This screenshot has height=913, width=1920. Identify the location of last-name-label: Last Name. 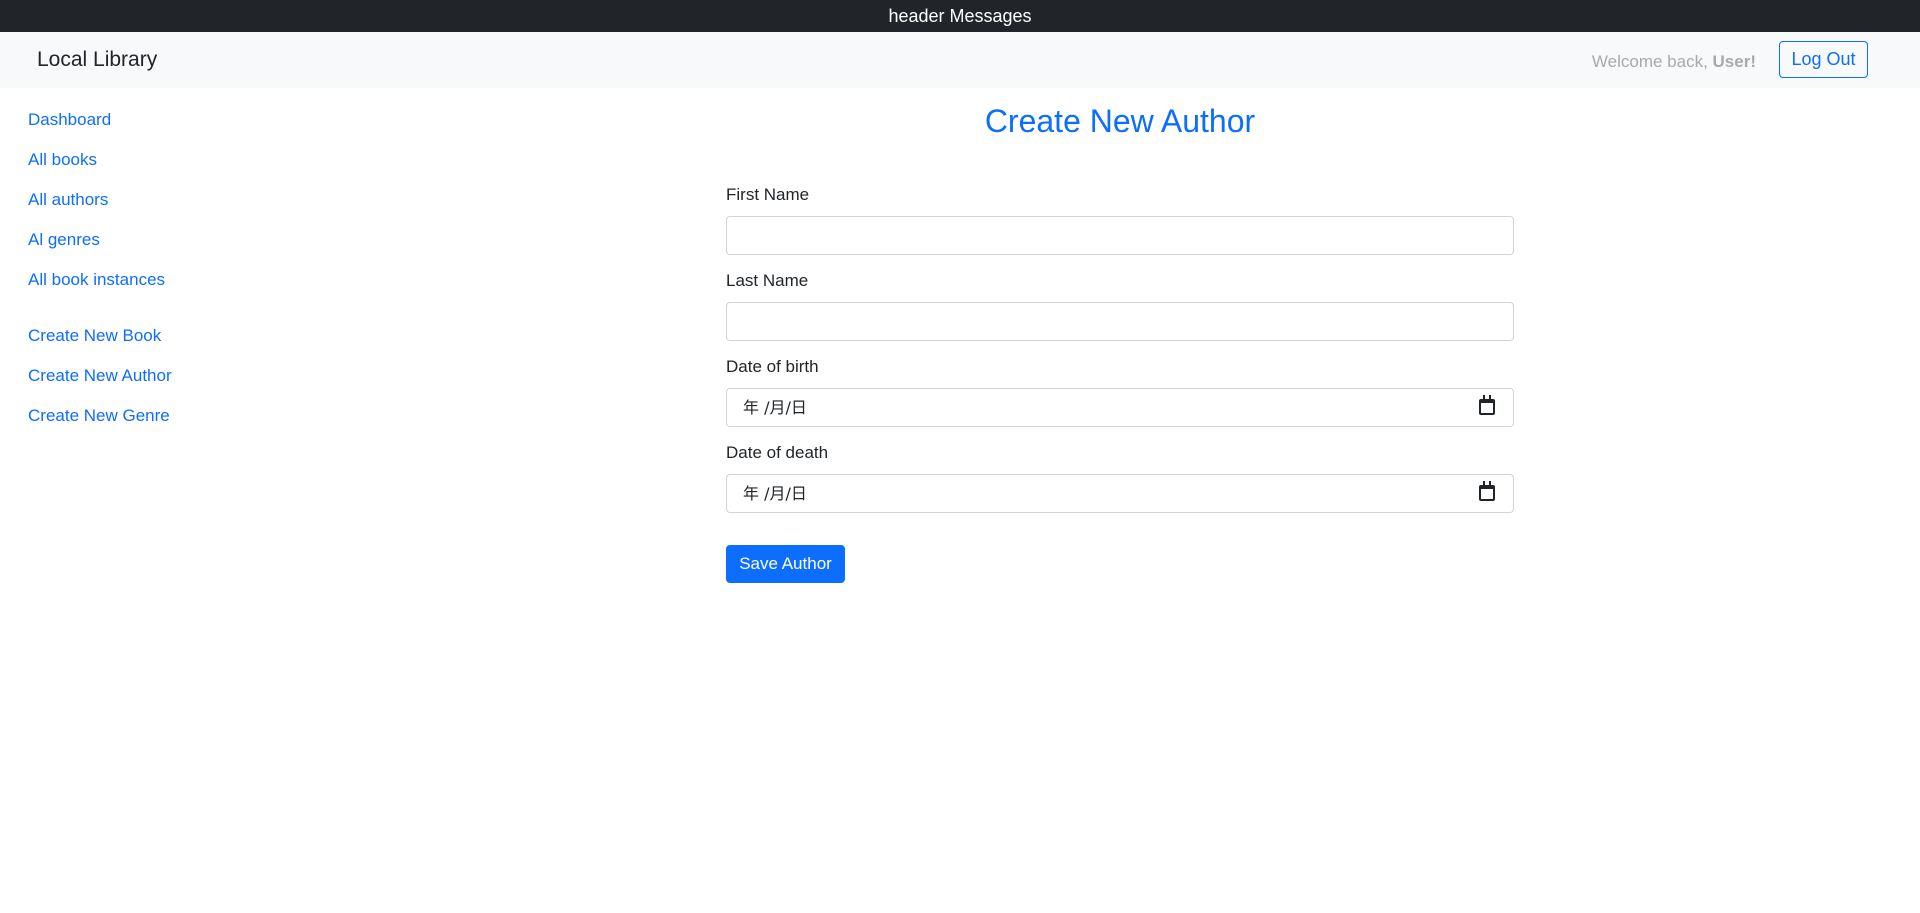
(767, 280).